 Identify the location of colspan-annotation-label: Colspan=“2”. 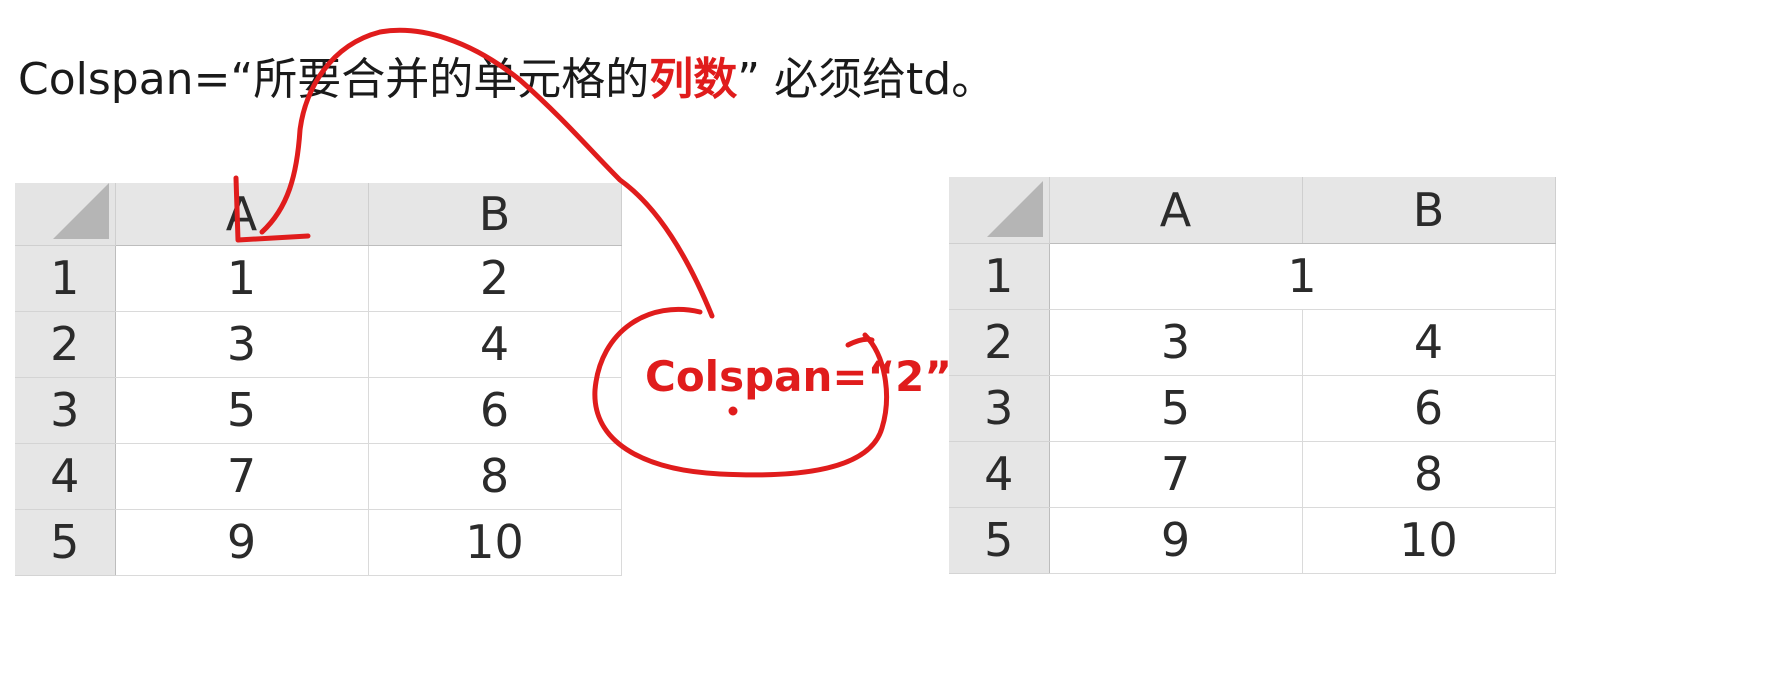
(799, 376).